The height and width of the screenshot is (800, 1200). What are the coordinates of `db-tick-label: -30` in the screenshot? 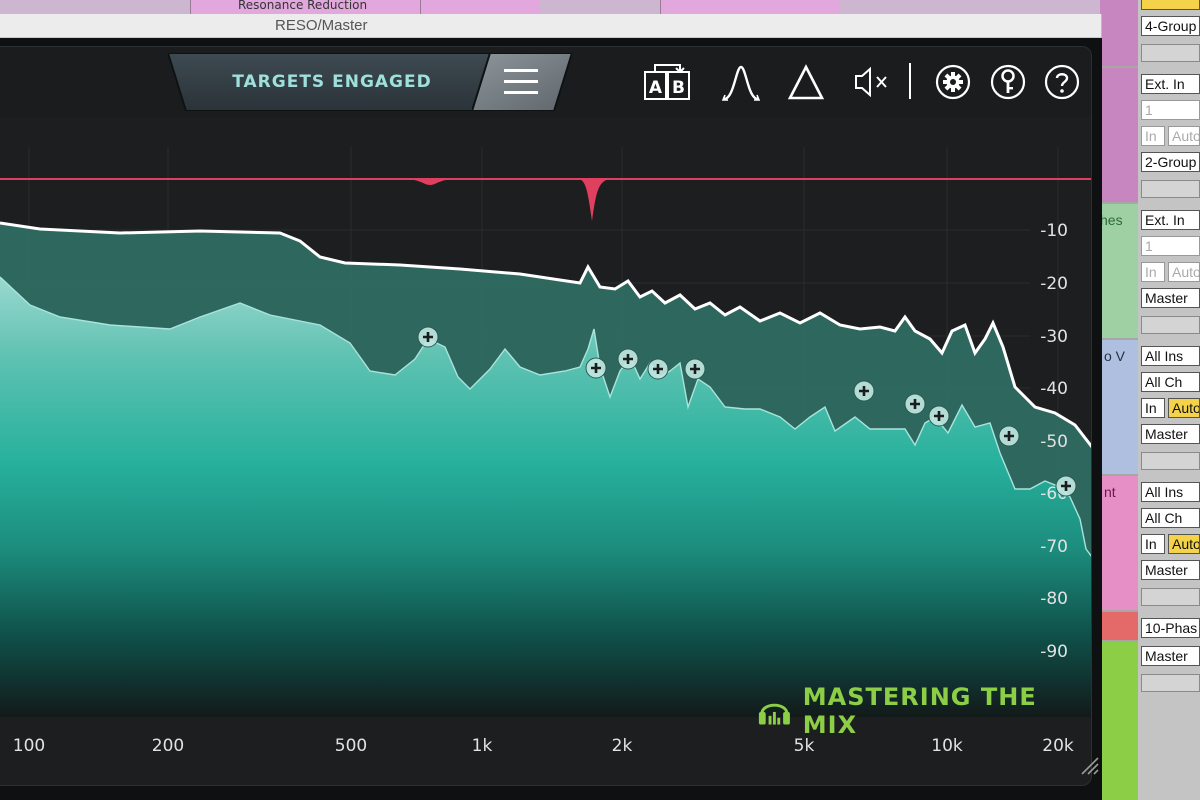 It's located at (1054, 337).